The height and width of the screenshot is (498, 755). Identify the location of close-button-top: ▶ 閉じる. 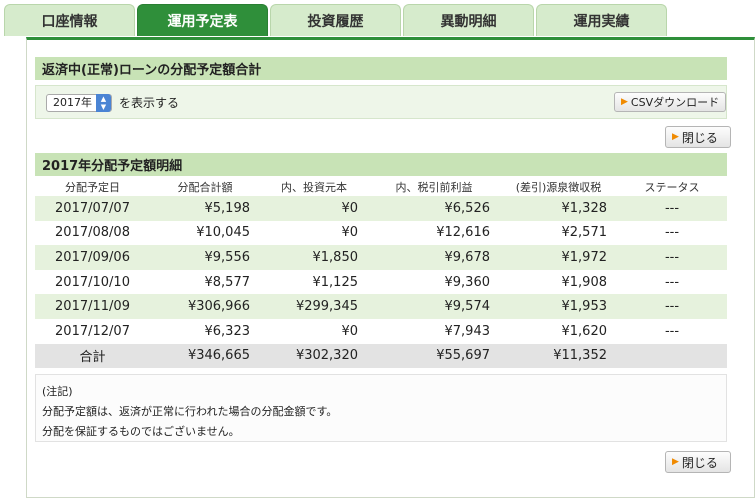
(698, 137).